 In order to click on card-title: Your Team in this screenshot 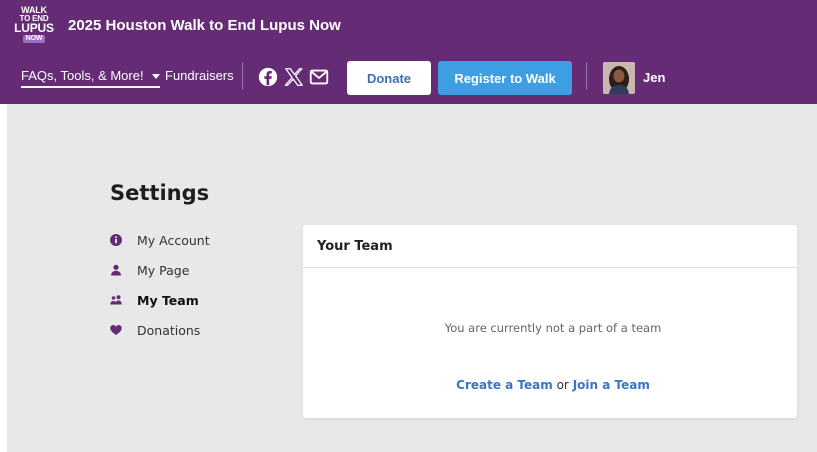, I will do `click(550, 246)`.